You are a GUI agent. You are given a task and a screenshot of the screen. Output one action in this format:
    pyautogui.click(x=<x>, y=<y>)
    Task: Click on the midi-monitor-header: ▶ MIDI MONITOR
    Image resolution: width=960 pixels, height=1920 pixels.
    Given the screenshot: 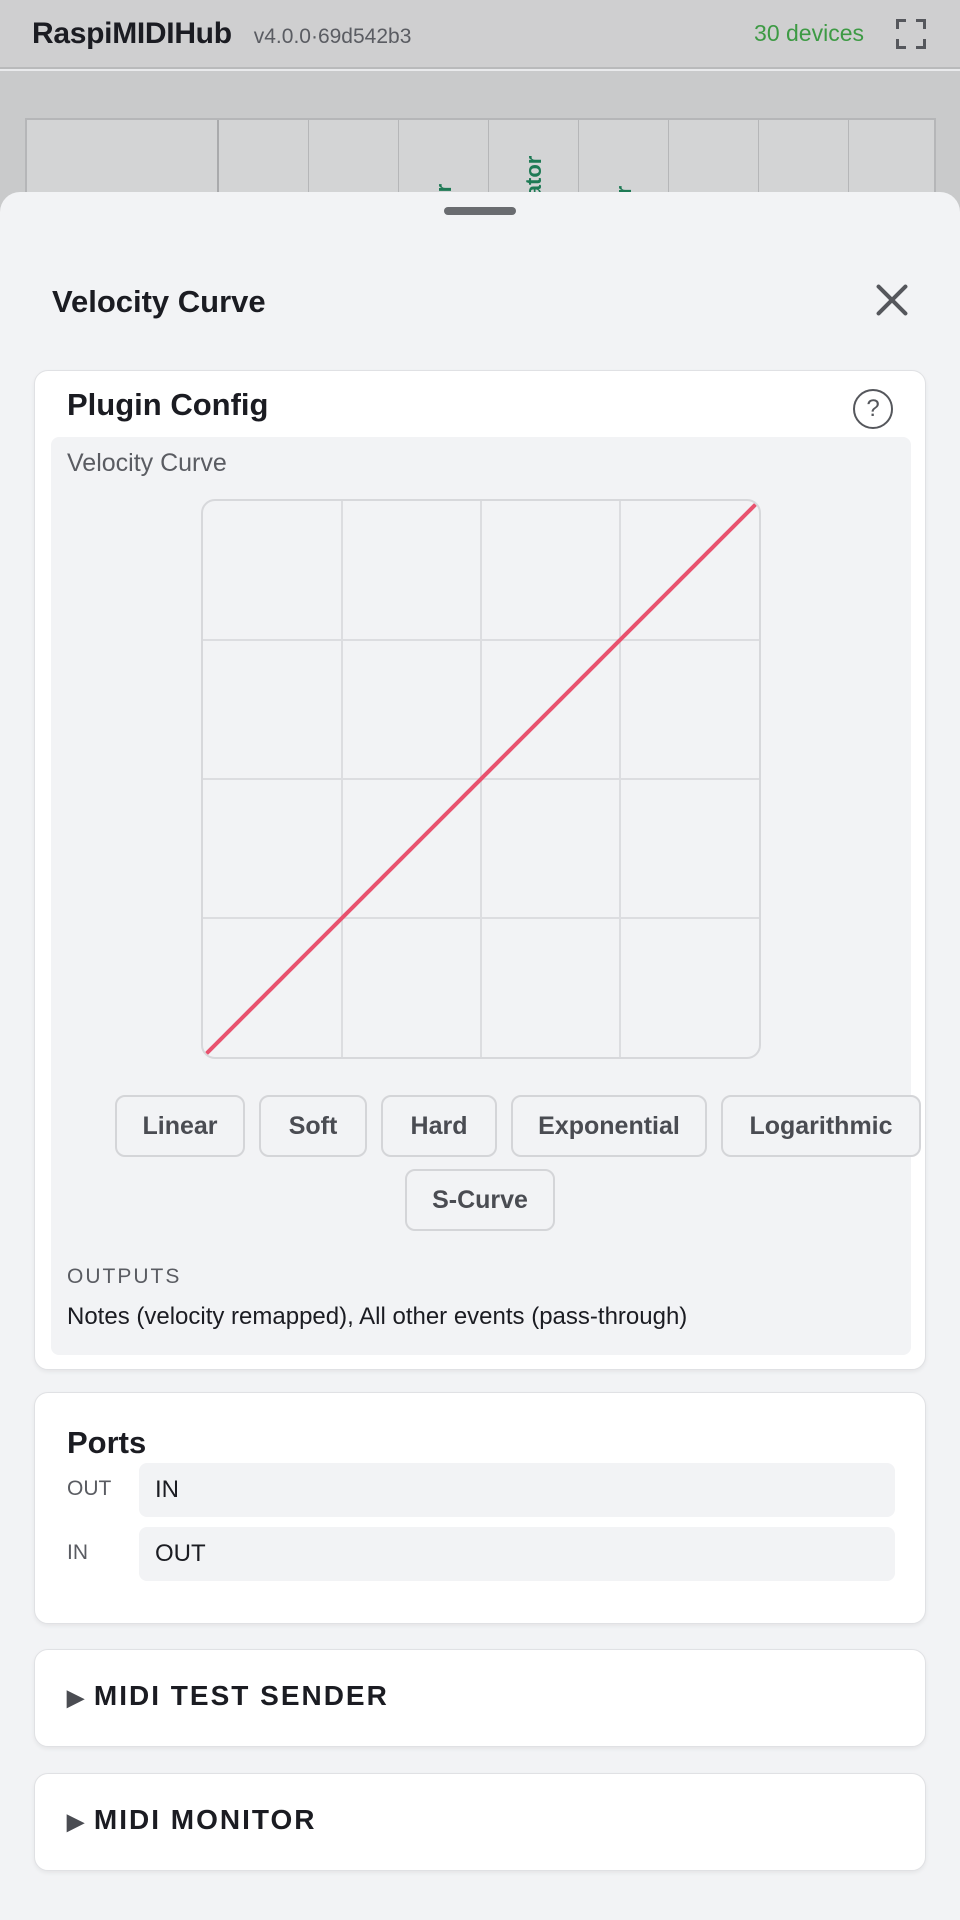 What is the action you would take?
    pyautogui.click(x=192, y=1820)
    